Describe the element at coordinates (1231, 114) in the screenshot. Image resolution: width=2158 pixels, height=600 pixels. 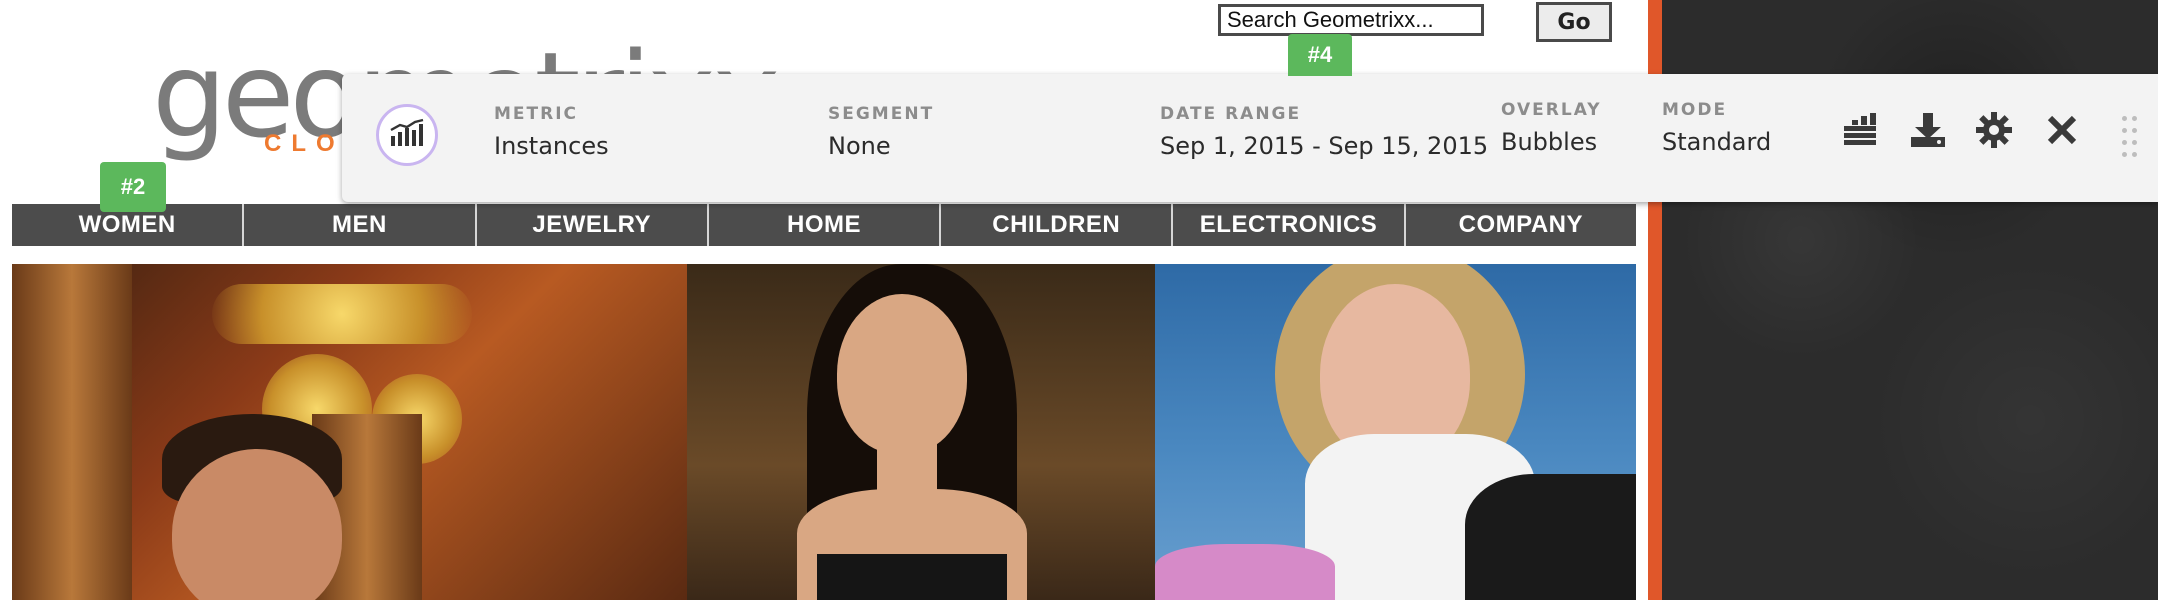
I see `date-range-label: DATE RANGE` at that location.